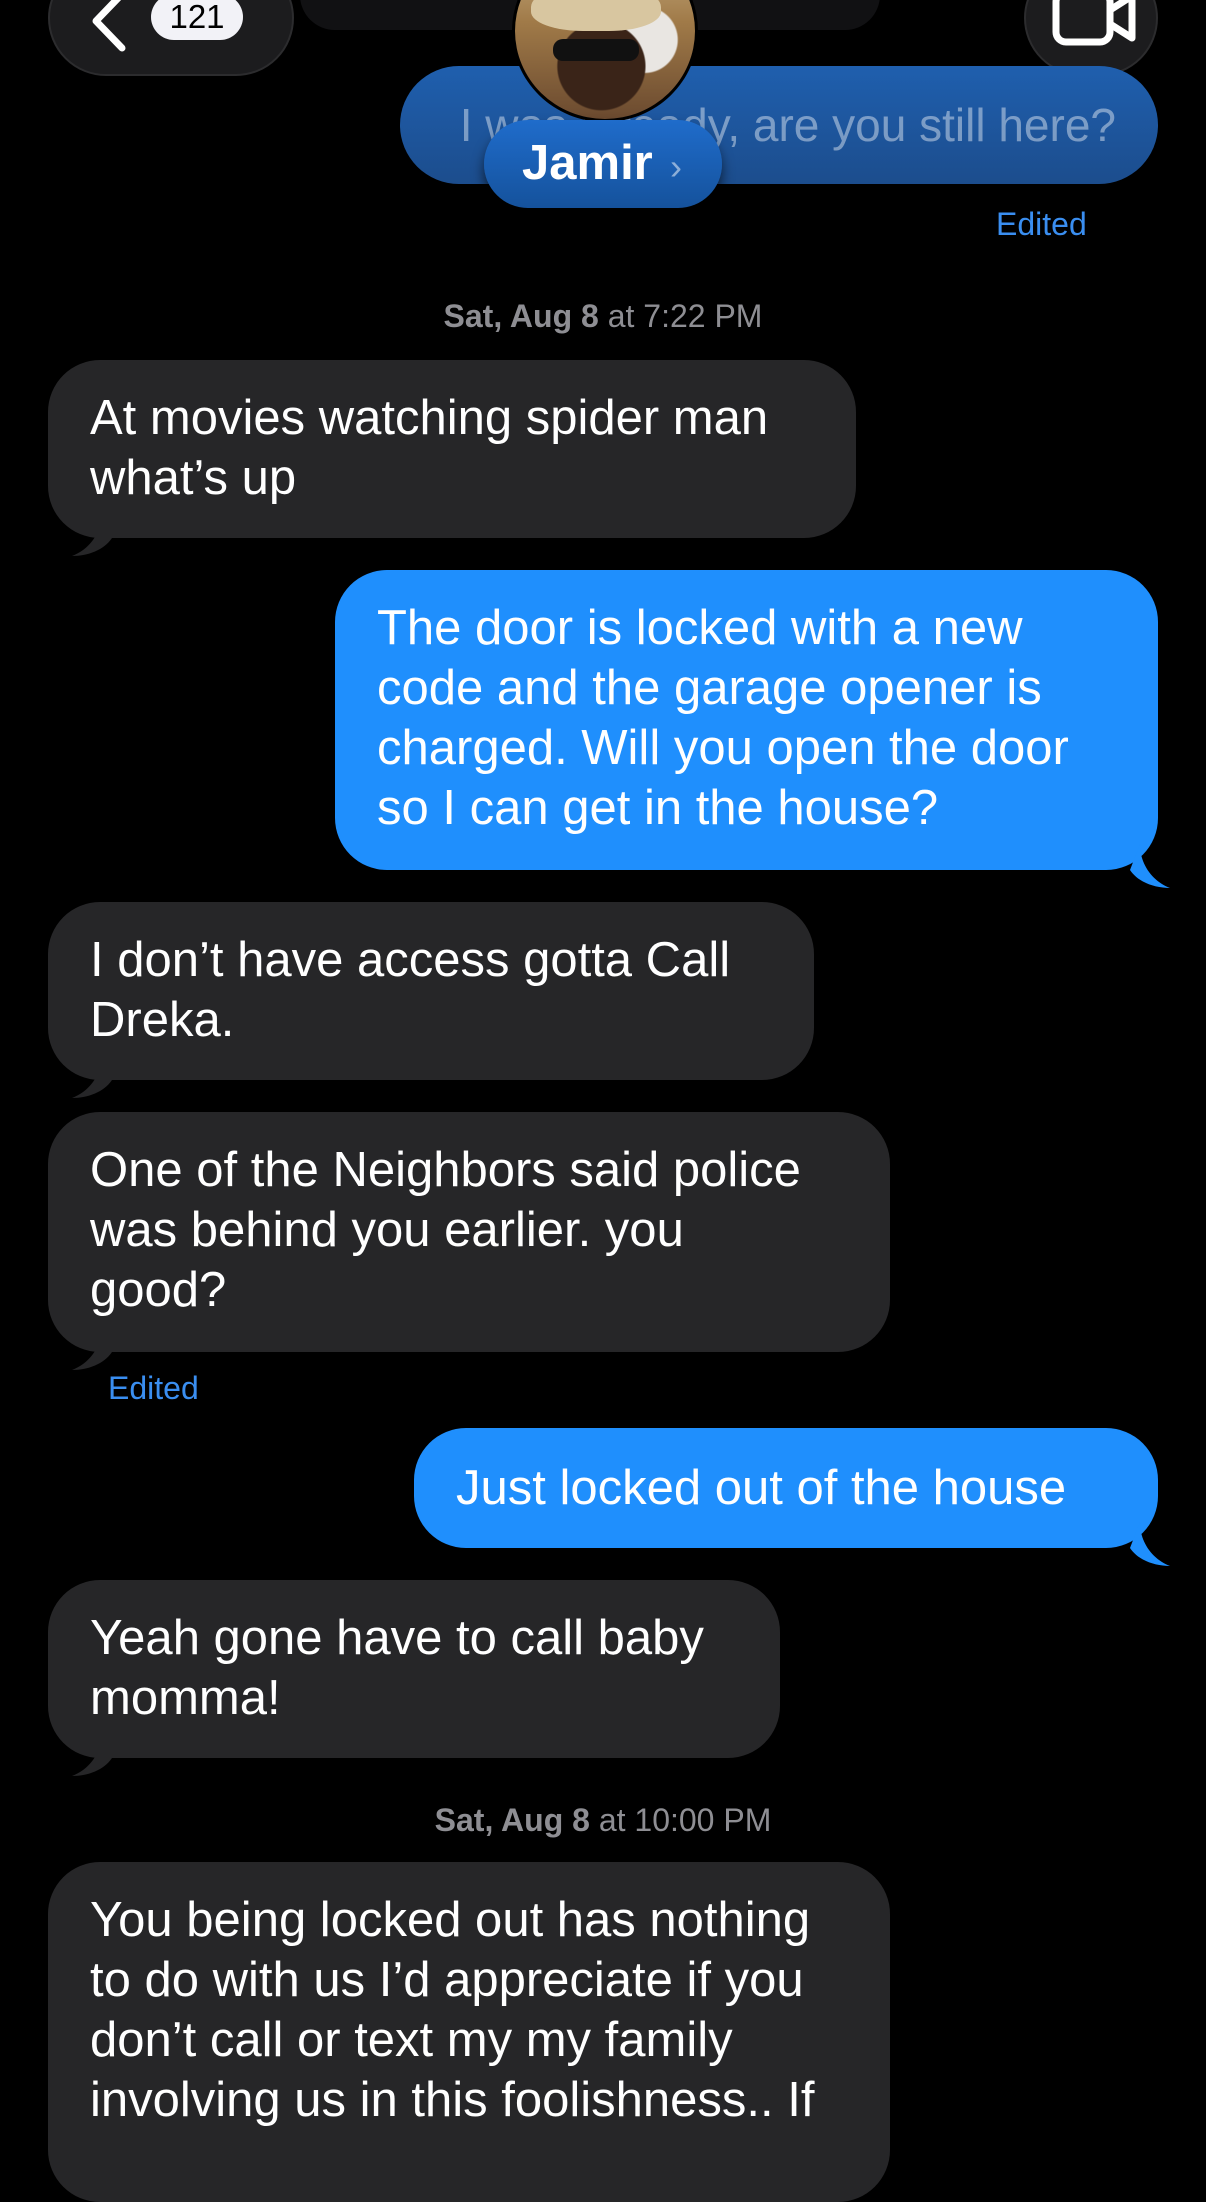 The height and width of the screenshot is (2202, 1206). I want to click on chevron-left-icon, so click(110, 26).